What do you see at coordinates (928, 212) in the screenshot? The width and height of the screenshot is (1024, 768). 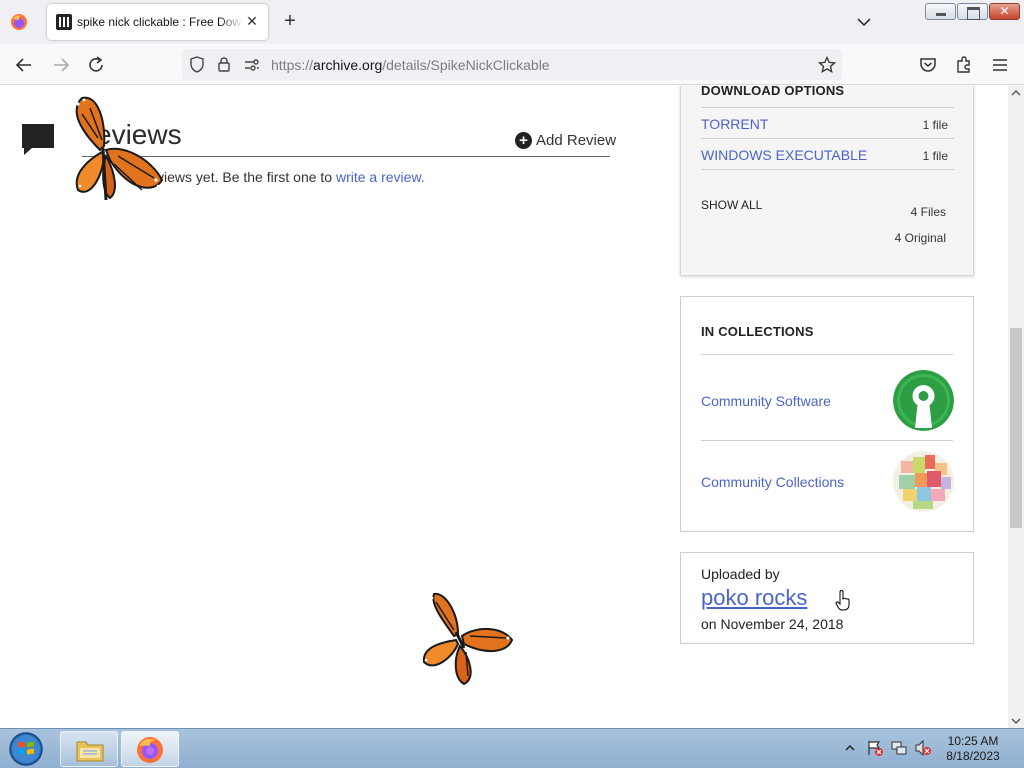 I see `total-files-count: 4 Files` at bounding box center [928, 212].